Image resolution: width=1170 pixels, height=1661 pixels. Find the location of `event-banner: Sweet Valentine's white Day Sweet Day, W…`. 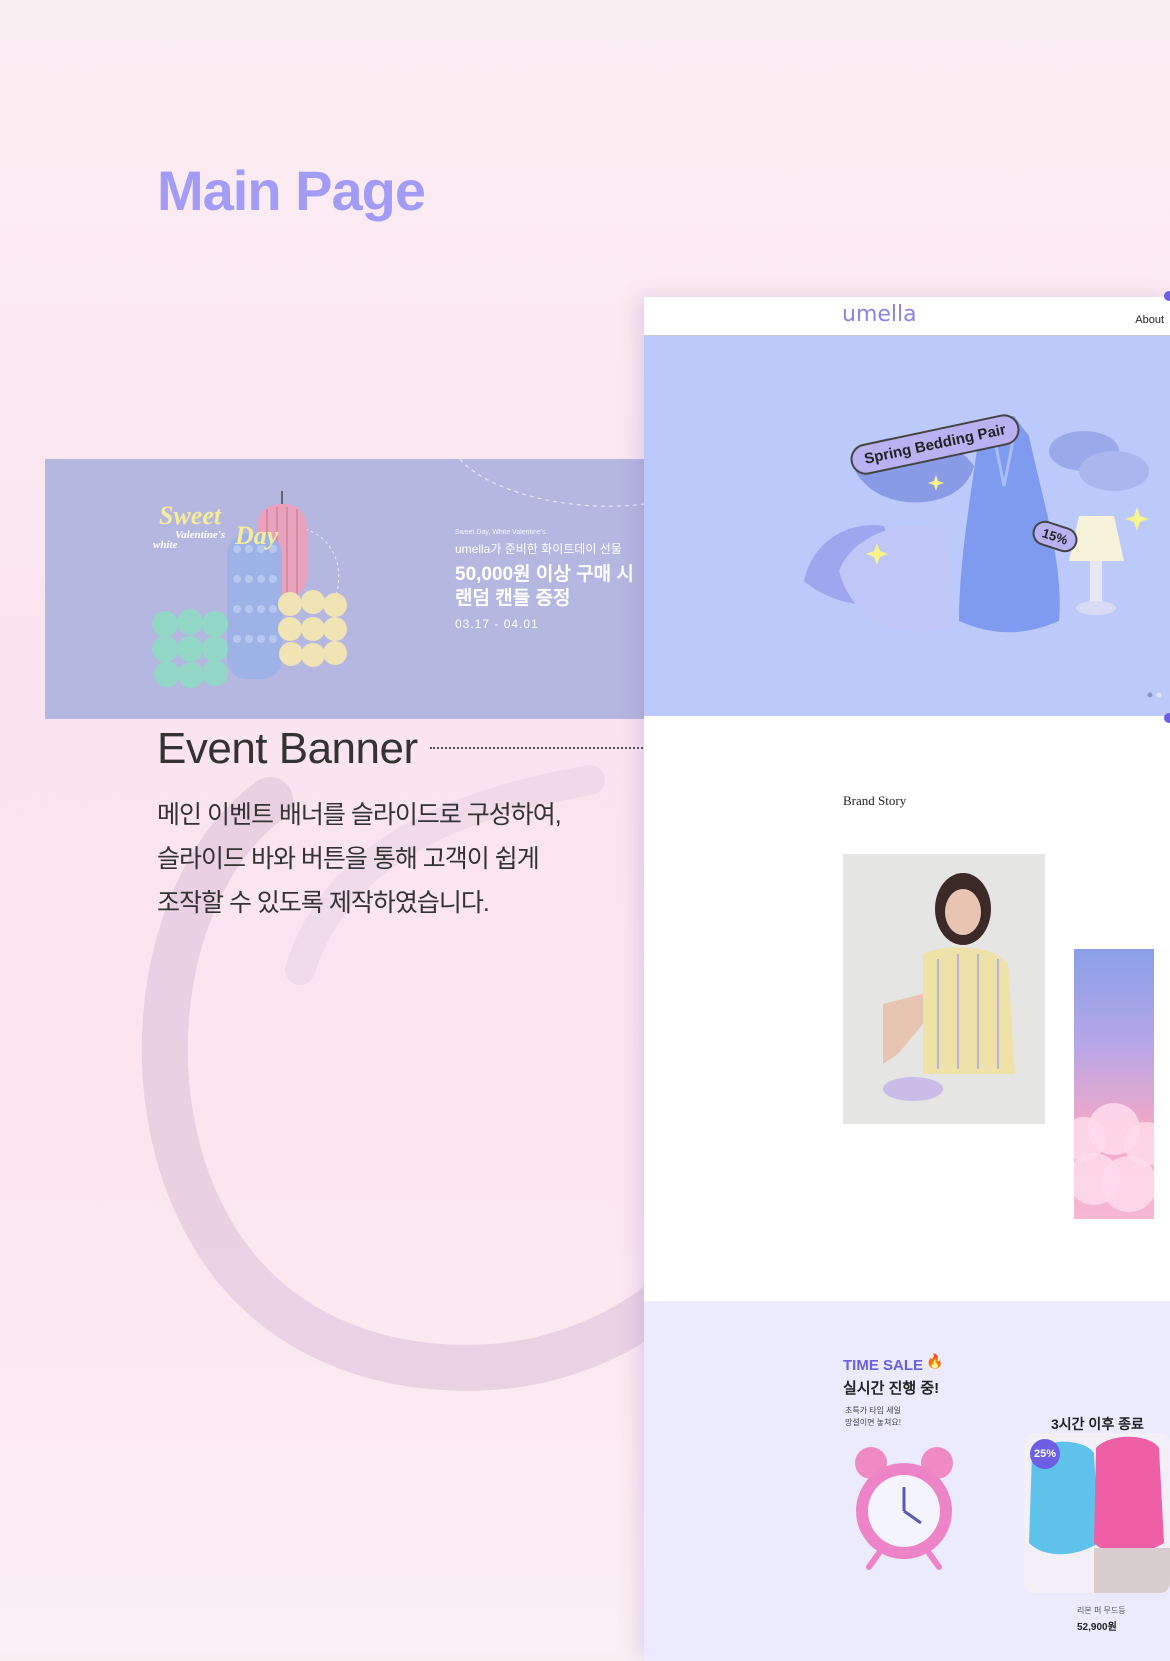

event-banner: Sweet Valentine's white Day Sweet Day, W… is located at coordinates (345, 589).